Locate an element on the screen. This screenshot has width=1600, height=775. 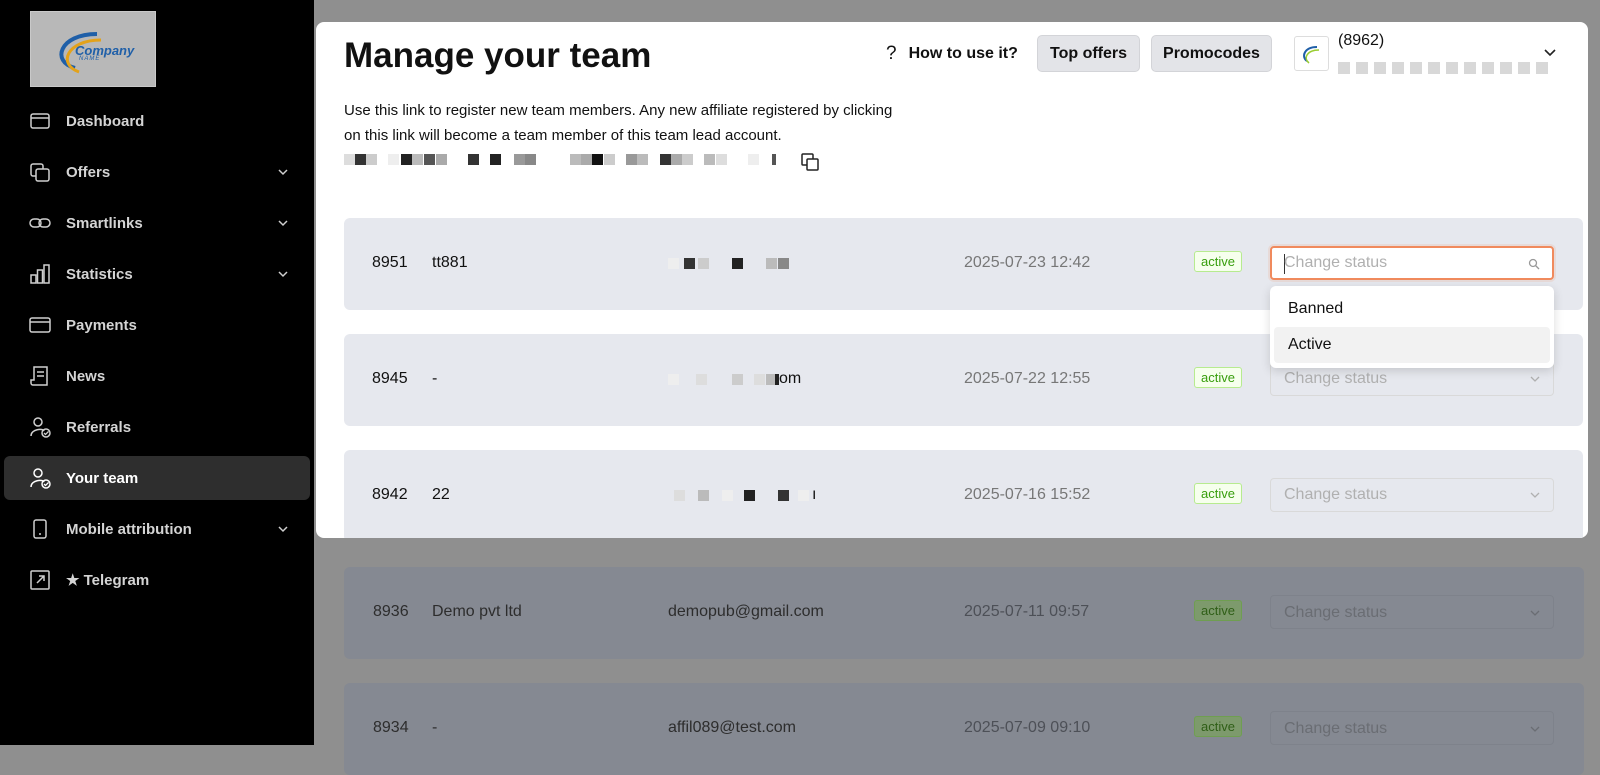
referrals-icon is located at coordinates (40, 427).